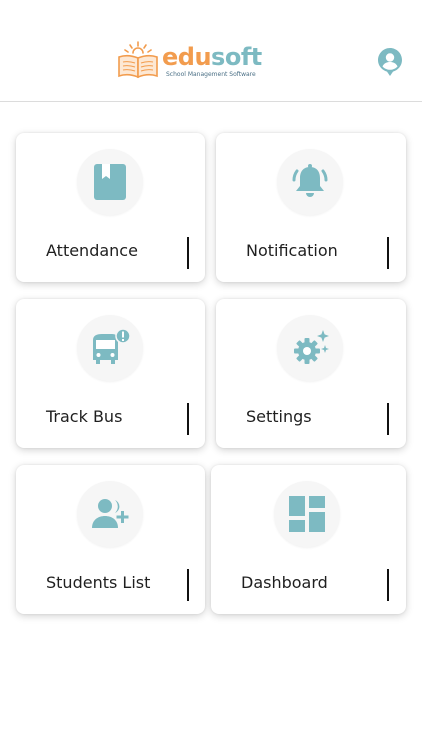 The width and height of the screenshot is (422, 750). I want to click on notification-label: Notification, so click(292, 250).